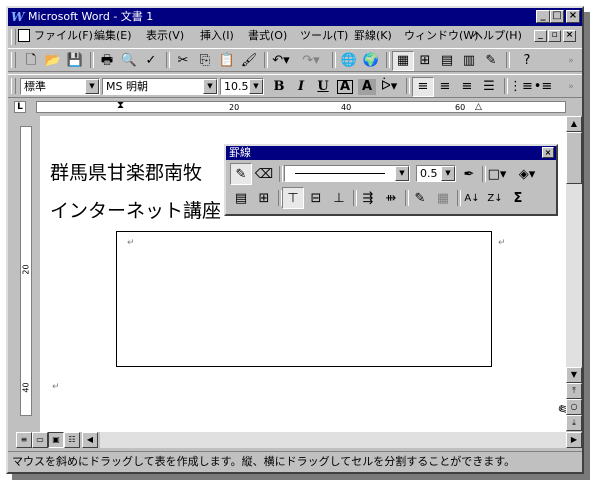 The image size is (600, 488). What do you see at coordinates (205, 61) in the screenshot?
I see `copy-icon: ⎘` at bounding box center [205, 61].